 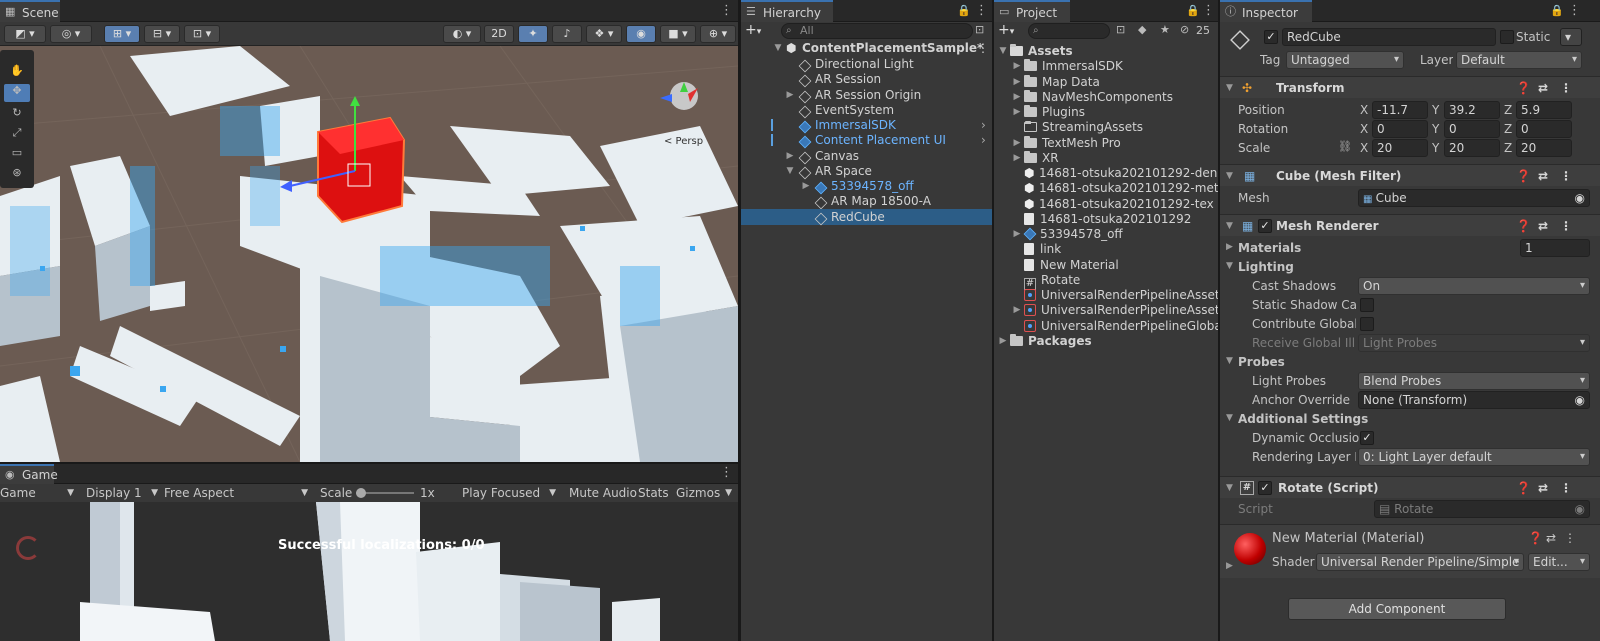 What do you see at coordinates (1106, 204) in the screenshot?
I see `project-item: ⬢ 14681-otsuka202101292-tex` at bounding box center [1106, 204].